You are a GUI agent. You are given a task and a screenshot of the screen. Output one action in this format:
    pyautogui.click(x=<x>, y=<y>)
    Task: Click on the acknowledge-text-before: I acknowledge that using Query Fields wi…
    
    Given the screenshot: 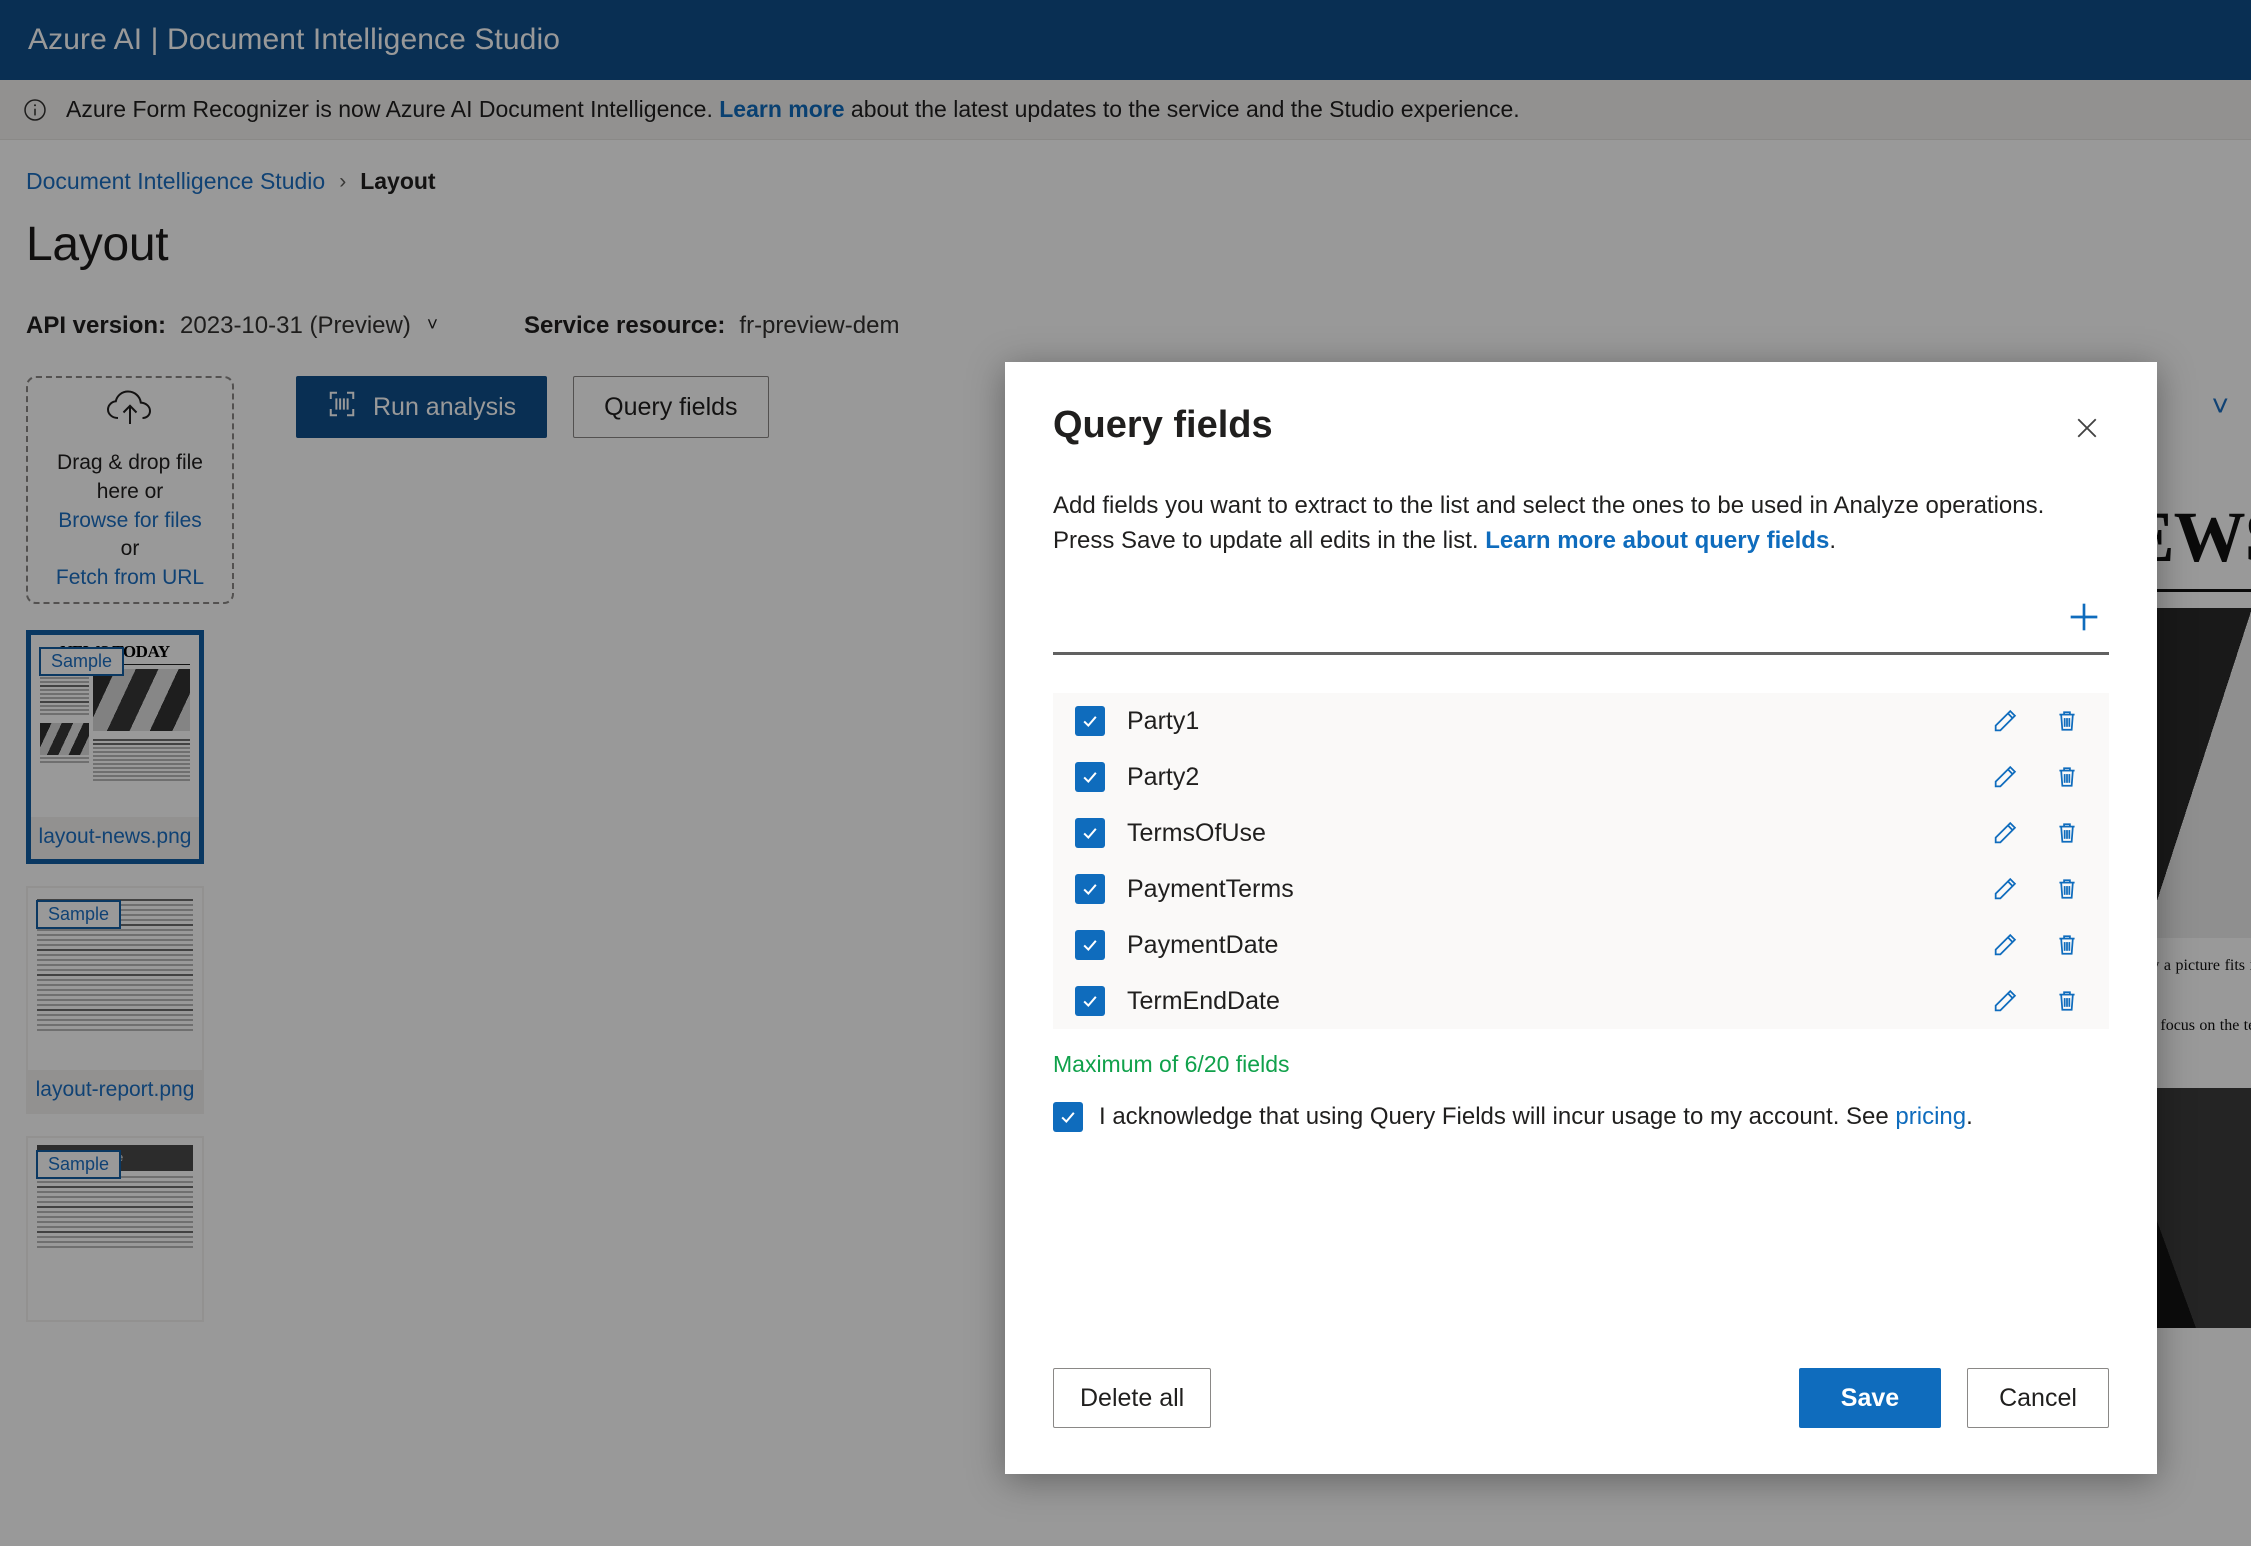 What is the action you would take?
    pyautogui.click(x=1497, y=1117)
    